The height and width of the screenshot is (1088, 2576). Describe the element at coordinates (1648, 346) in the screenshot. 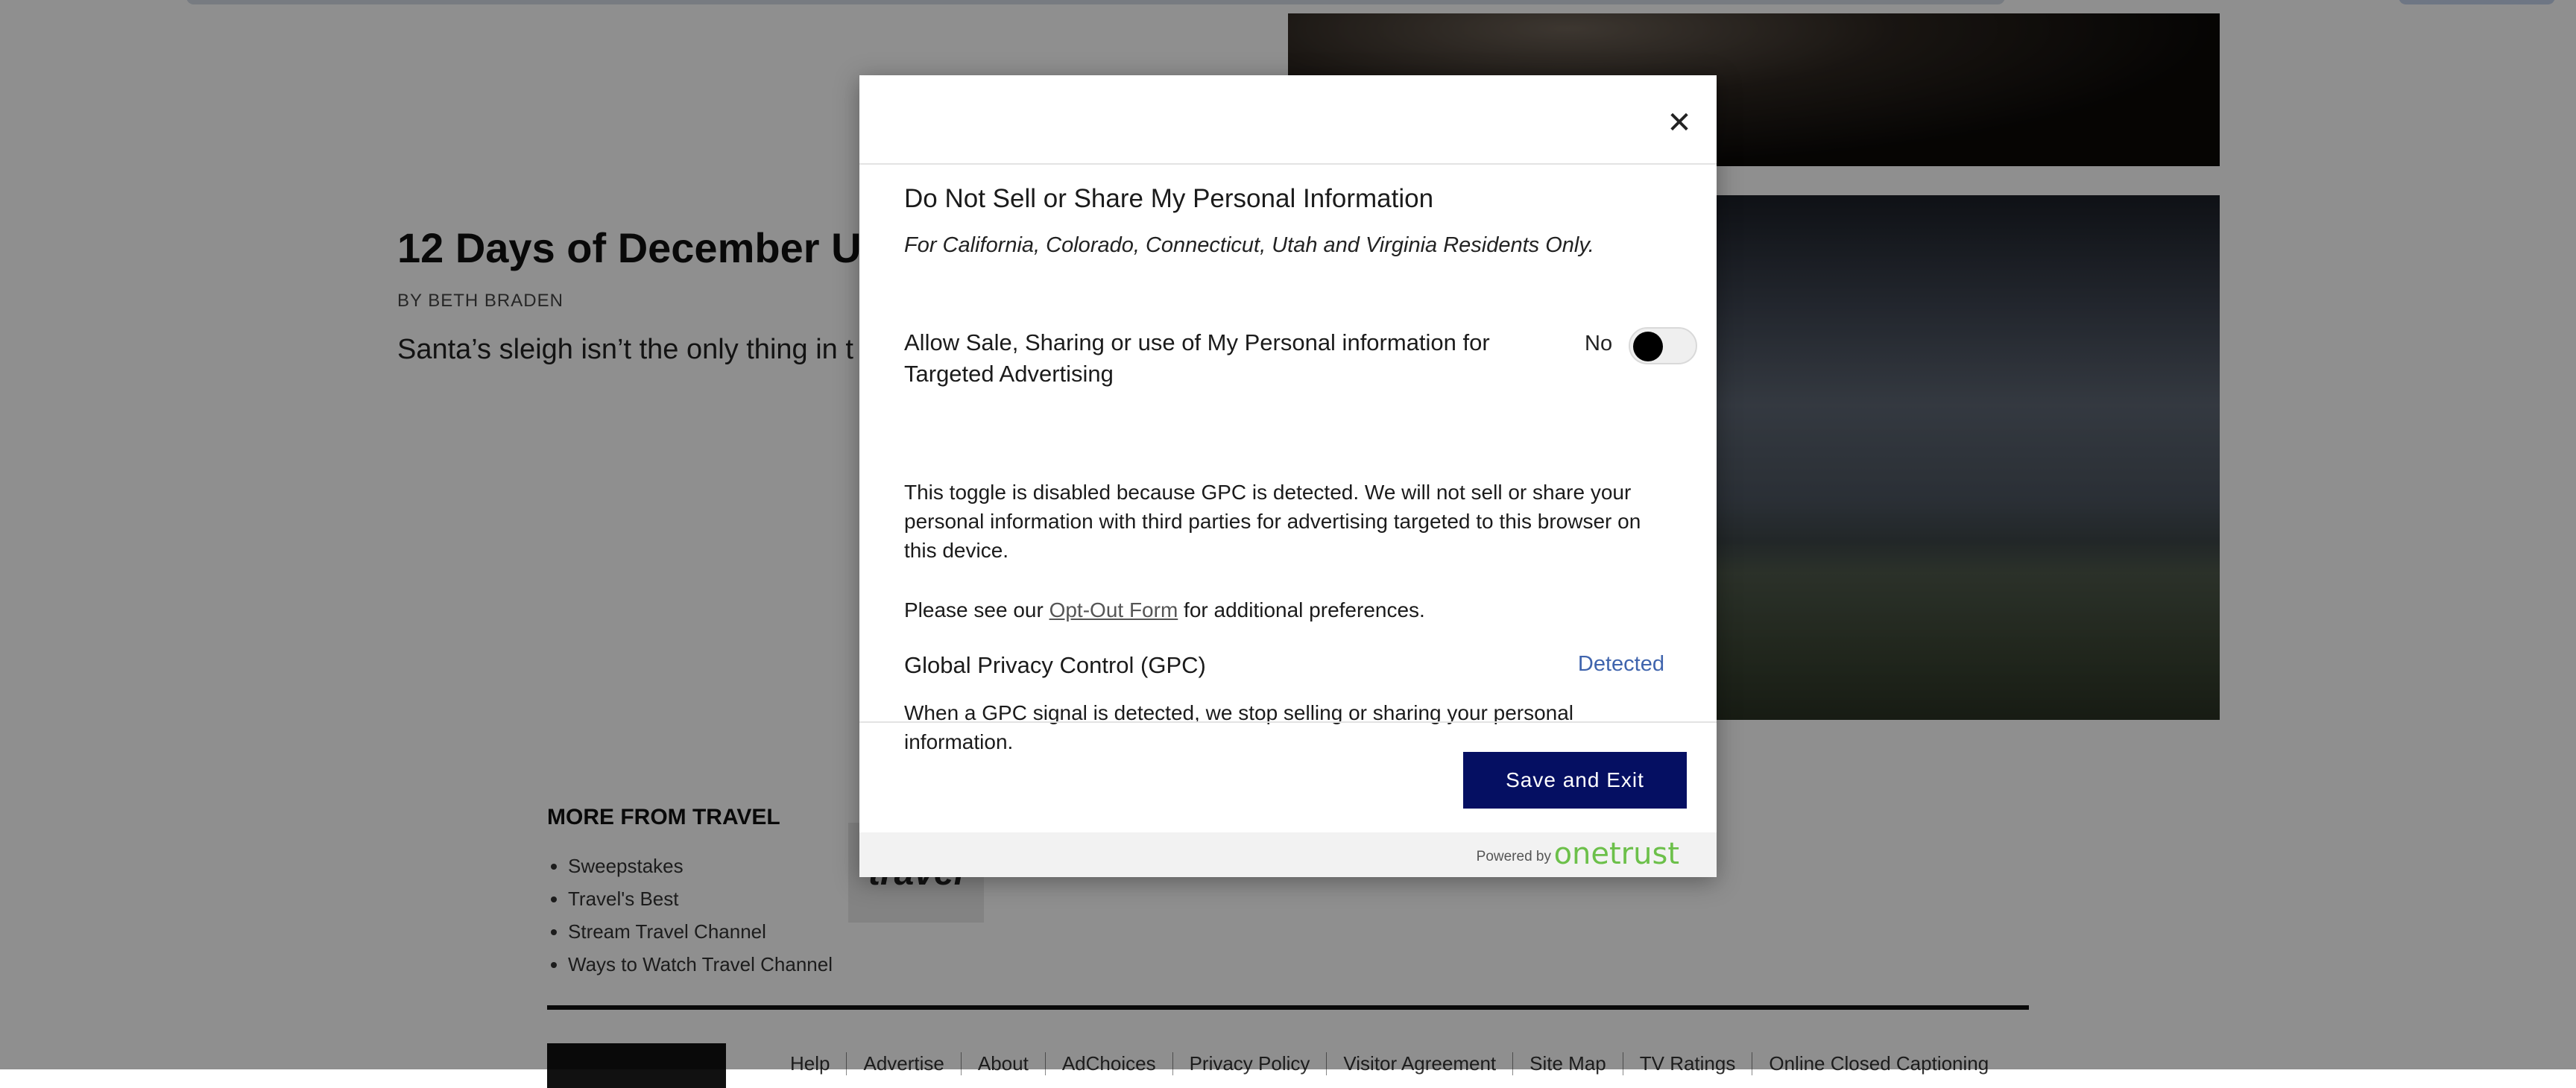

I see `toggle-knob` at that location.